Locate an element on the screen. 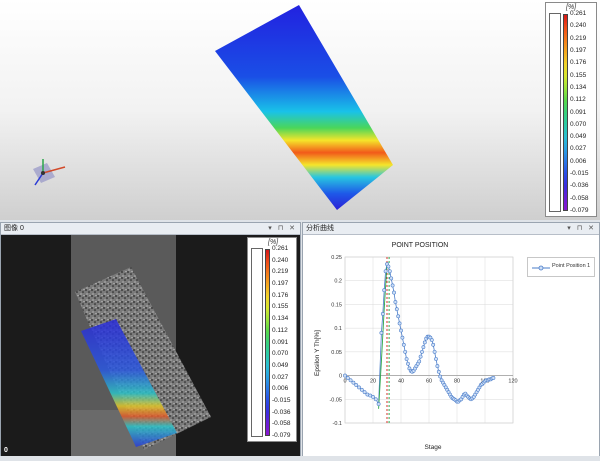 The width and height of the screenshot is (600, 461). camera-index-label: 0 is located at coordinates (6, 450).